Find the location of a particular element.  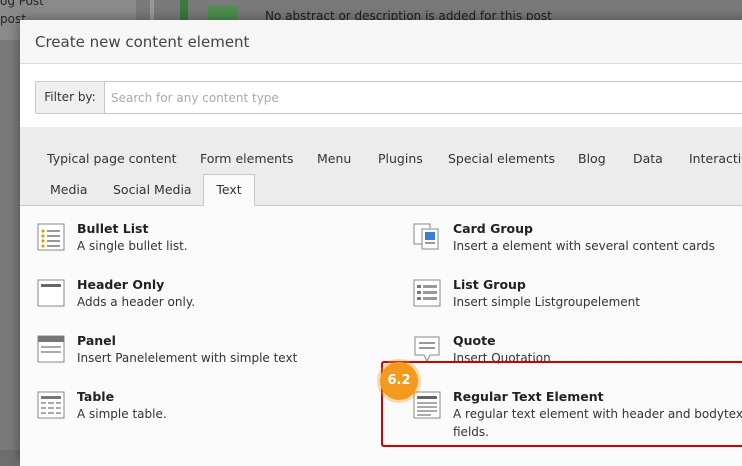

tab-text: Text is located at coordinates (229, 190).